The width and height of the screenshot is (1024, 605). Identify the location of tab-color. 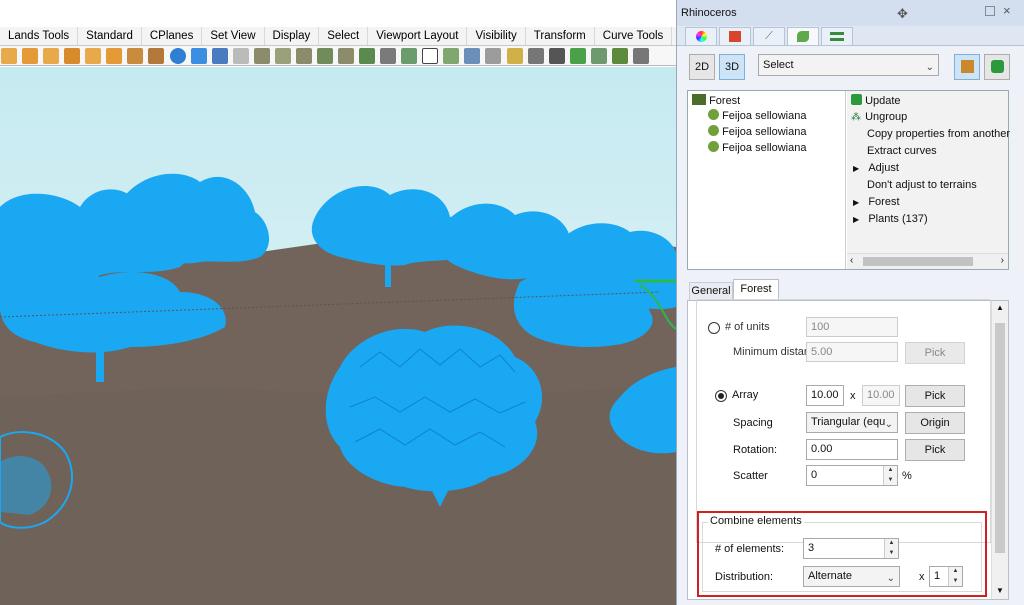
(701, 36).